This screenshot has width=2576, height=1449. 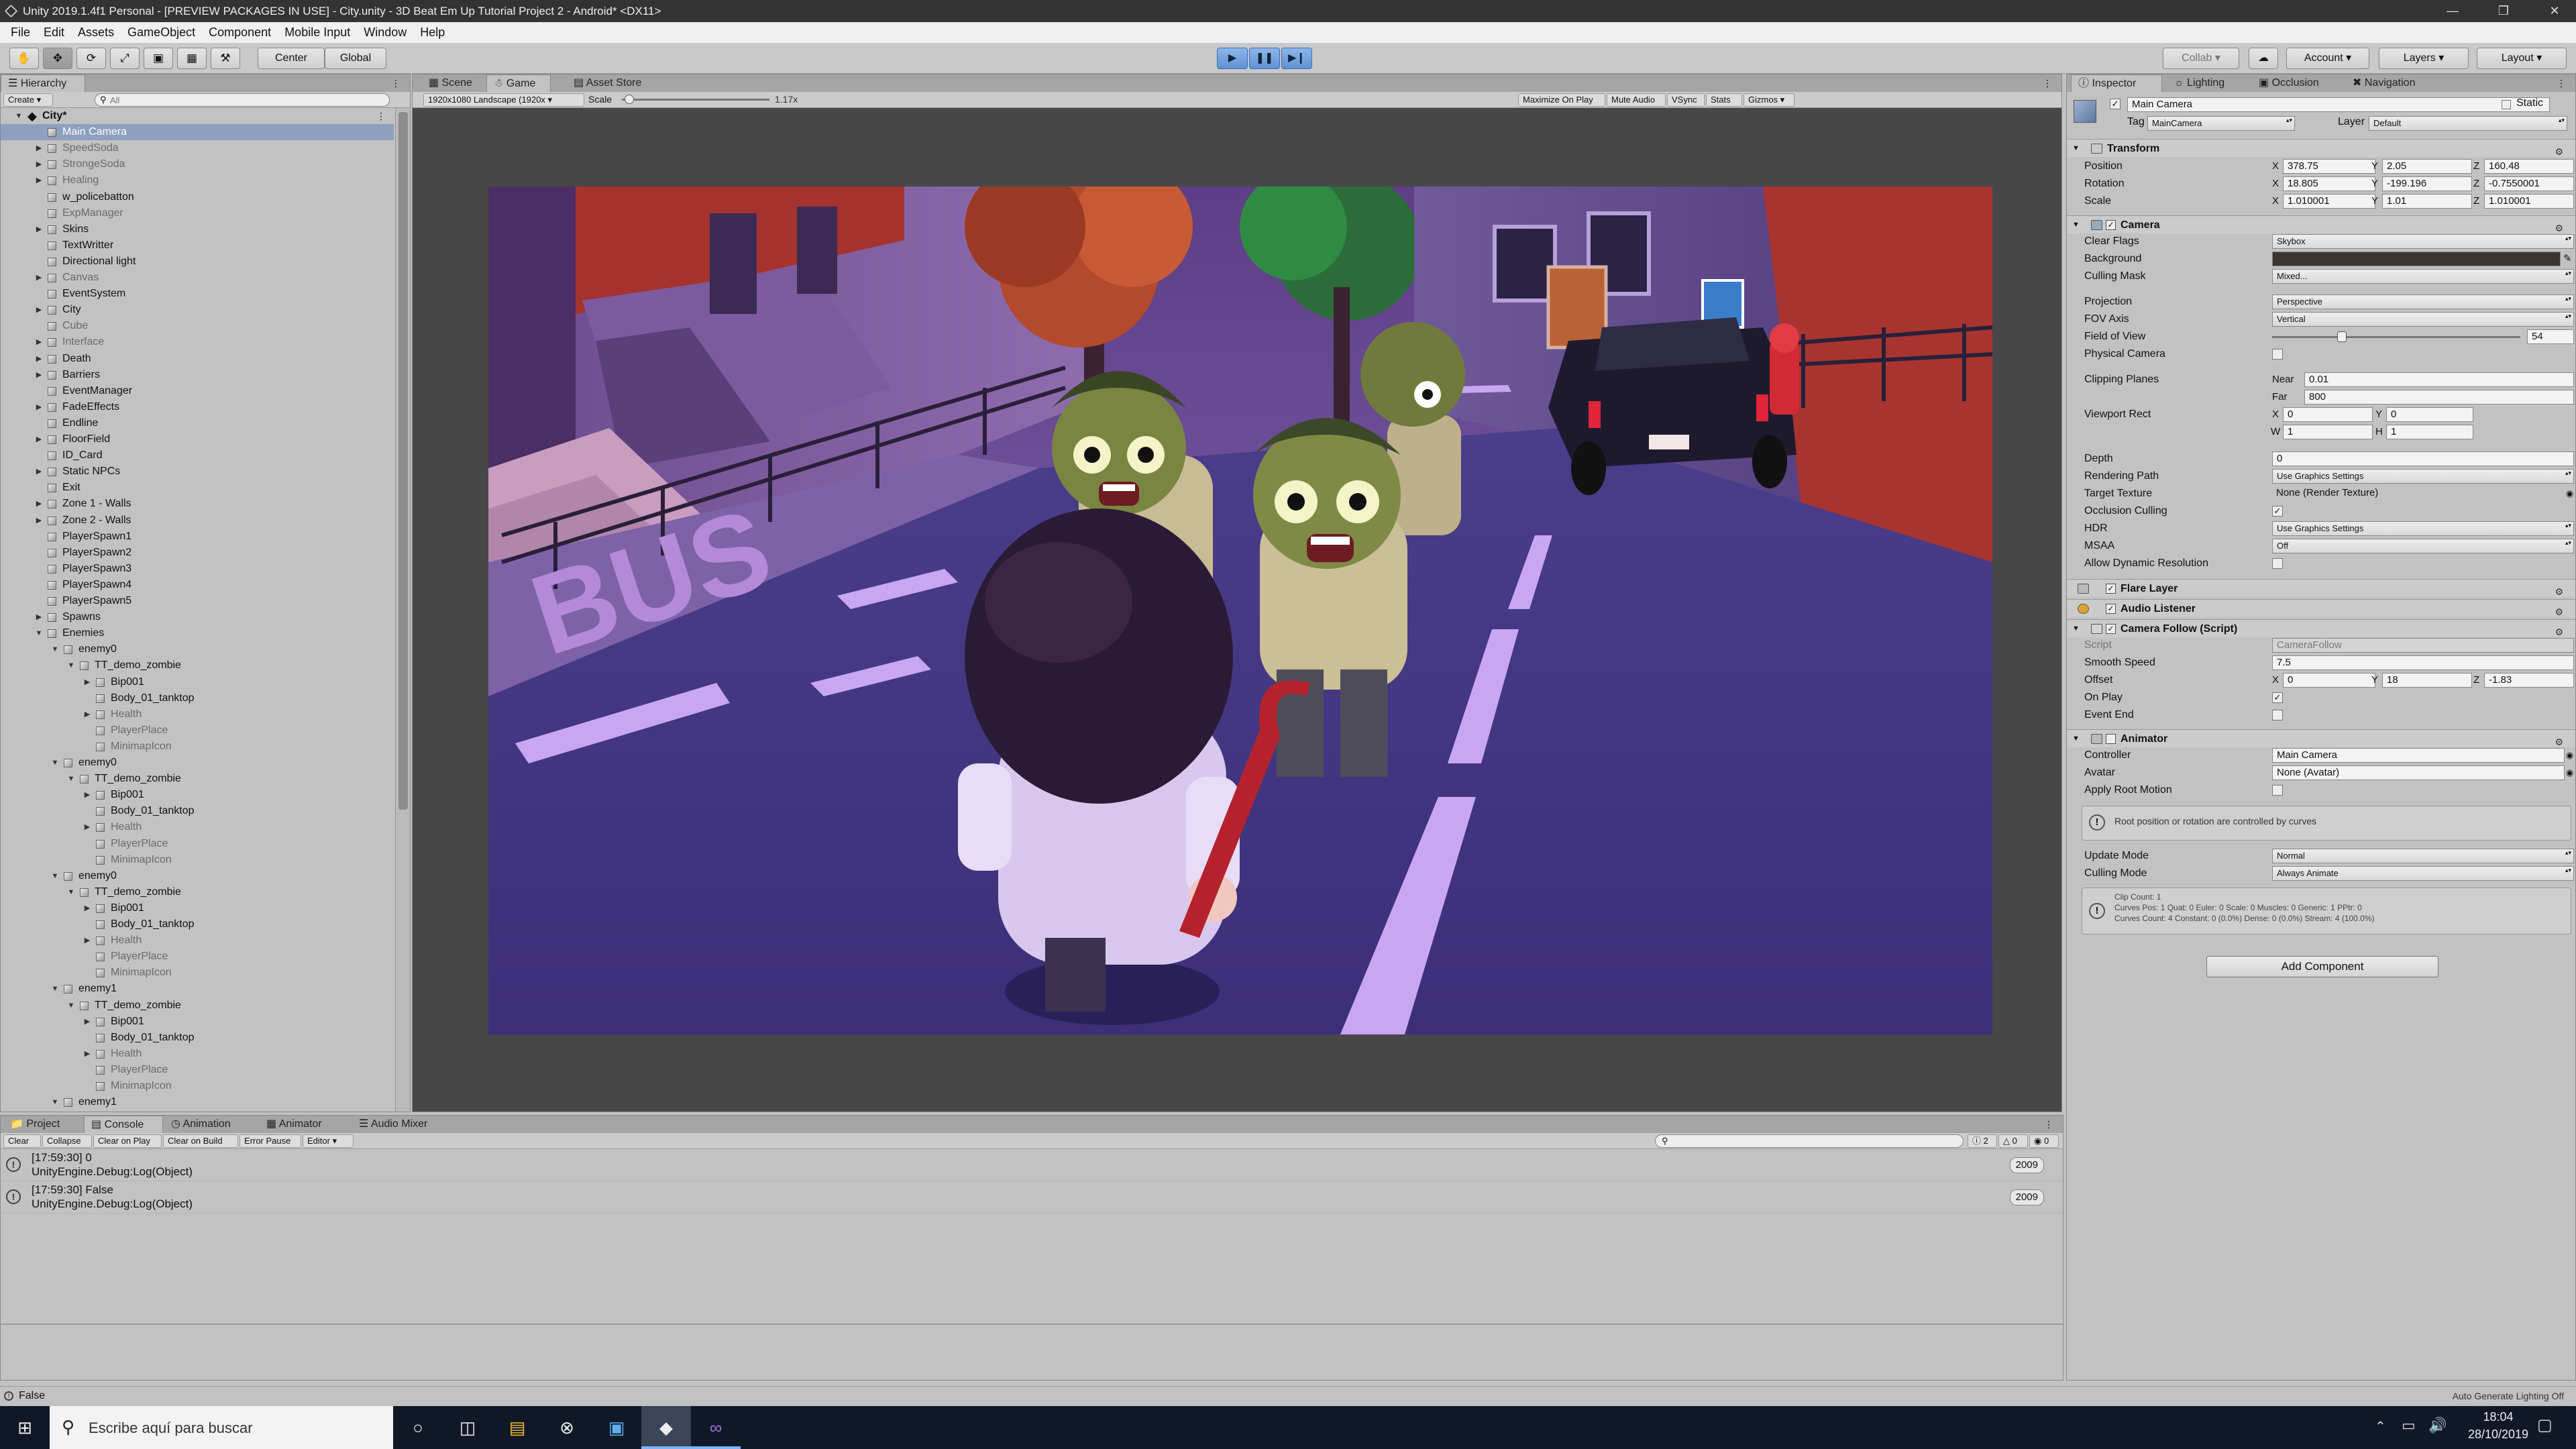 I want to click on offset-x-field: 0, so click(x=2329, y=680).